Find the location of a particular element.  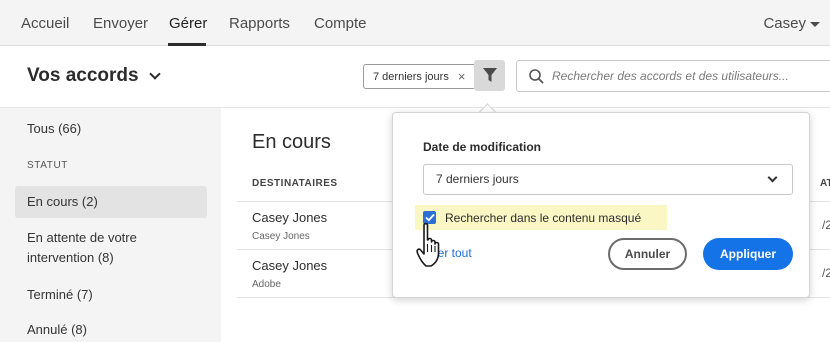

nav-gerer: Gérer is located at coordinates (188, 23).